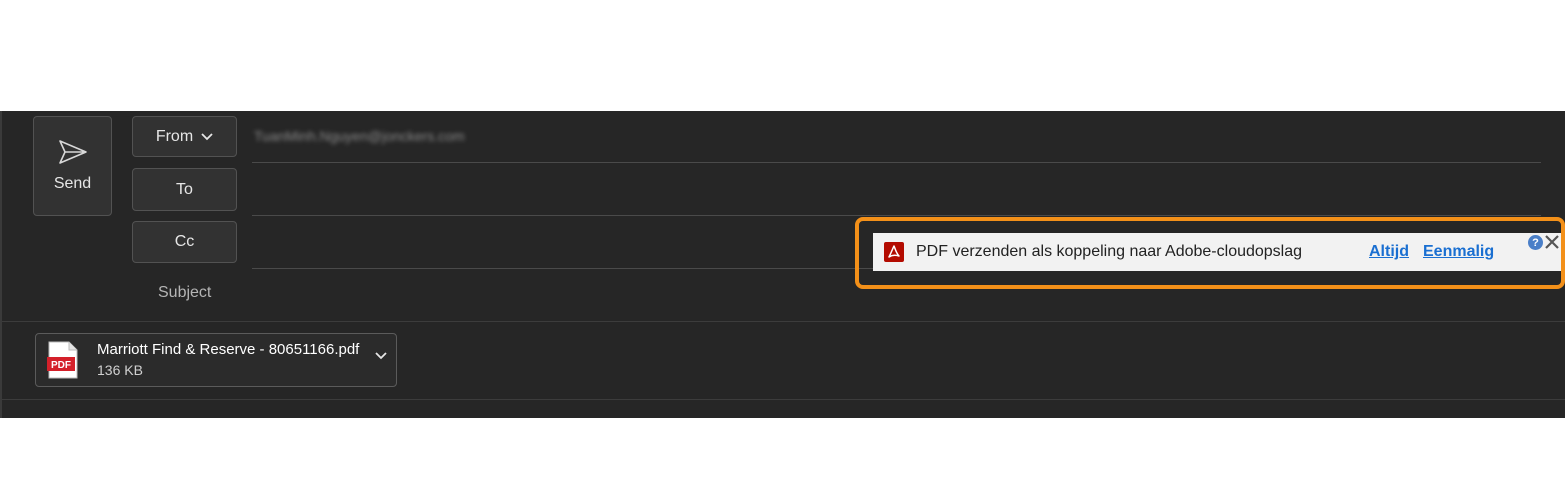  What do you see at coordinates (72, 183) in the screenshot?
I see `send-label: Send` at bounding box center [72, 183].